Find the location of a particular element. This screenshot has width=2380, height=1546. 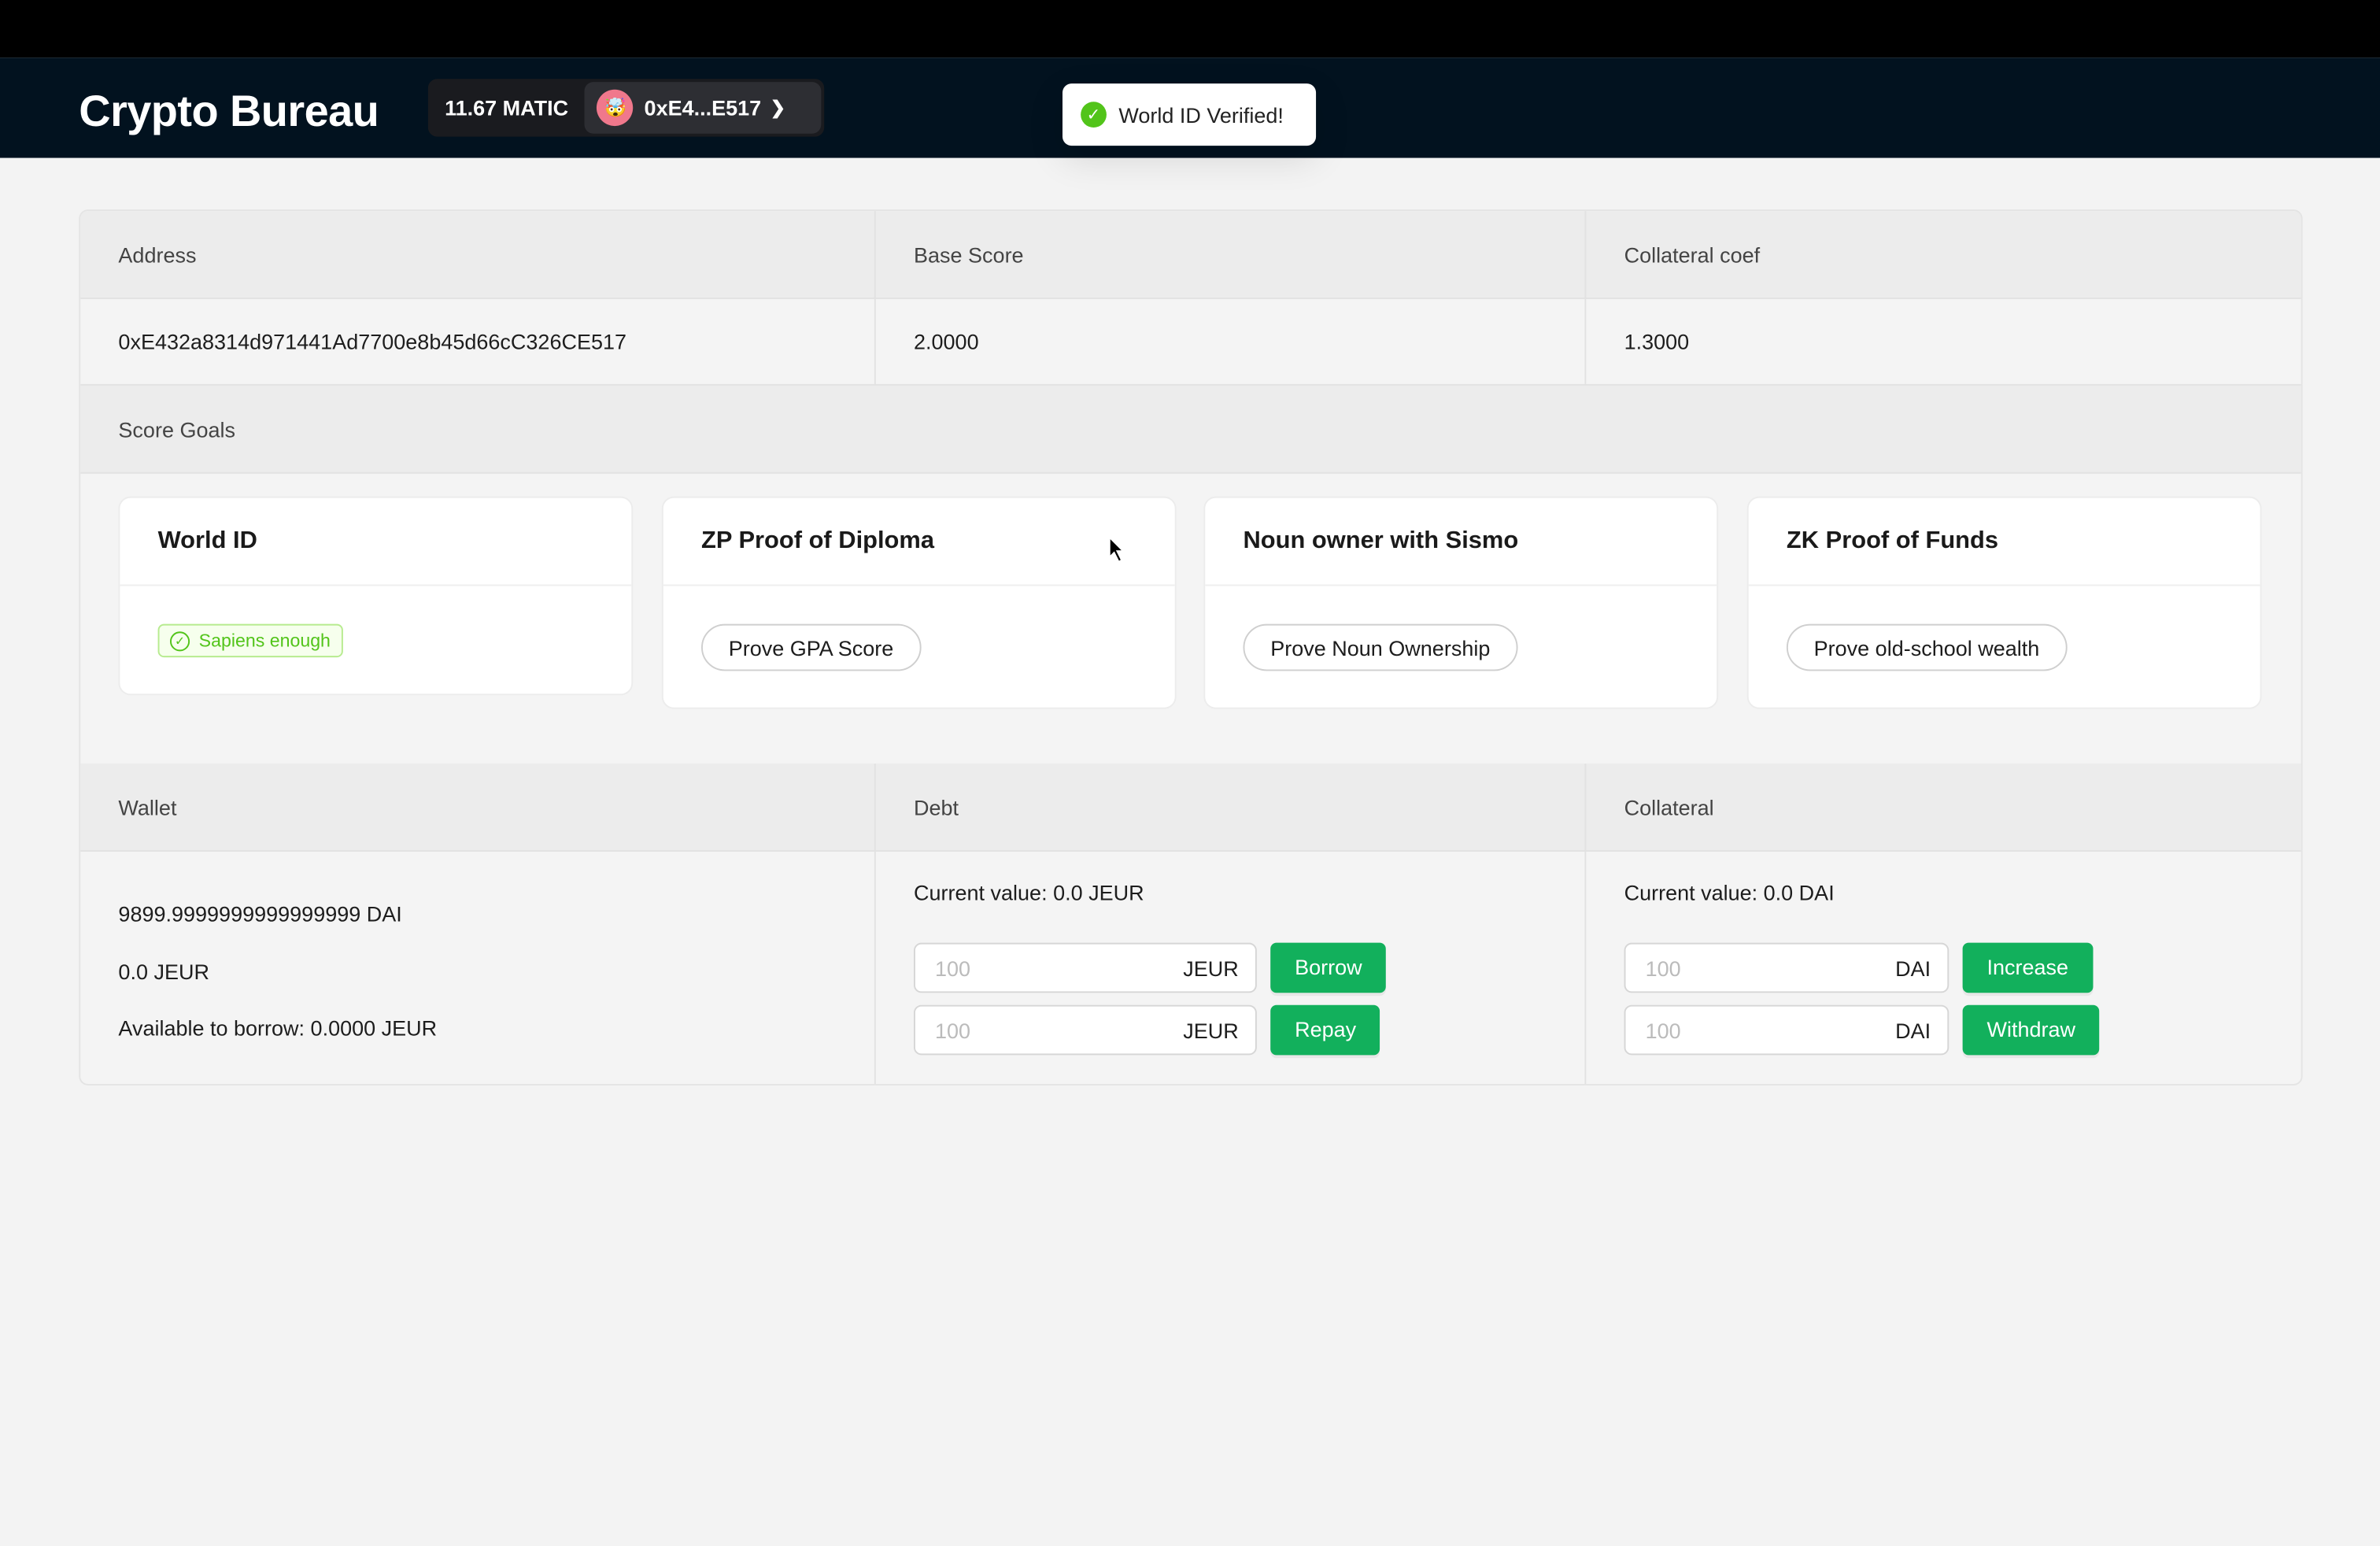

balance: 11.67 MATIC is located at coordinates (507, 108).